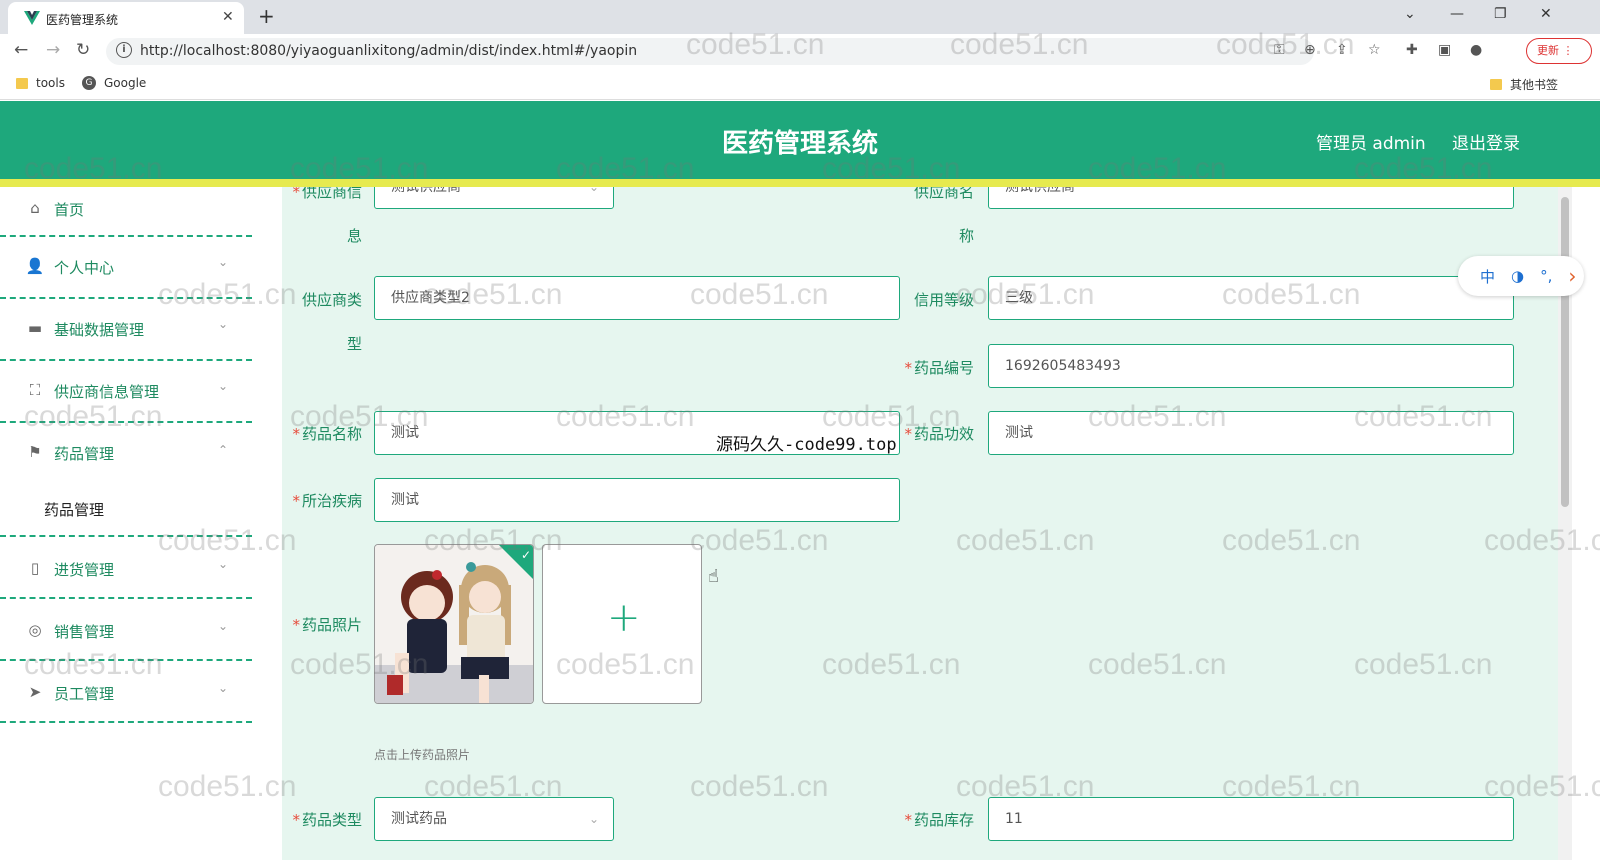 The width and height of the screenshot is (1600, 860). I want to click on credit-level-label: 信用等级, so click(943, 300).